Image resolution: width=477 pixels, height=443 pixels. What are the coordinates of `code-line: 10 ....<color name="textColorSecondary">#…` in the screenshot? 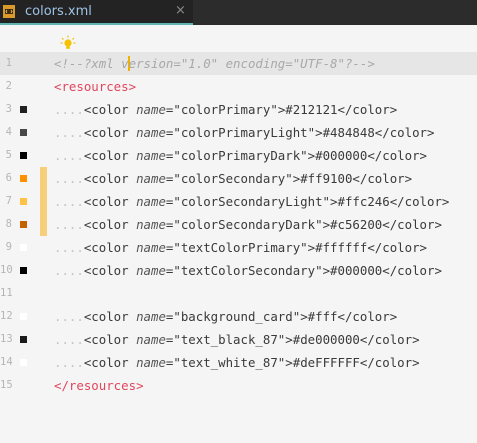 It's located at (238, 270).